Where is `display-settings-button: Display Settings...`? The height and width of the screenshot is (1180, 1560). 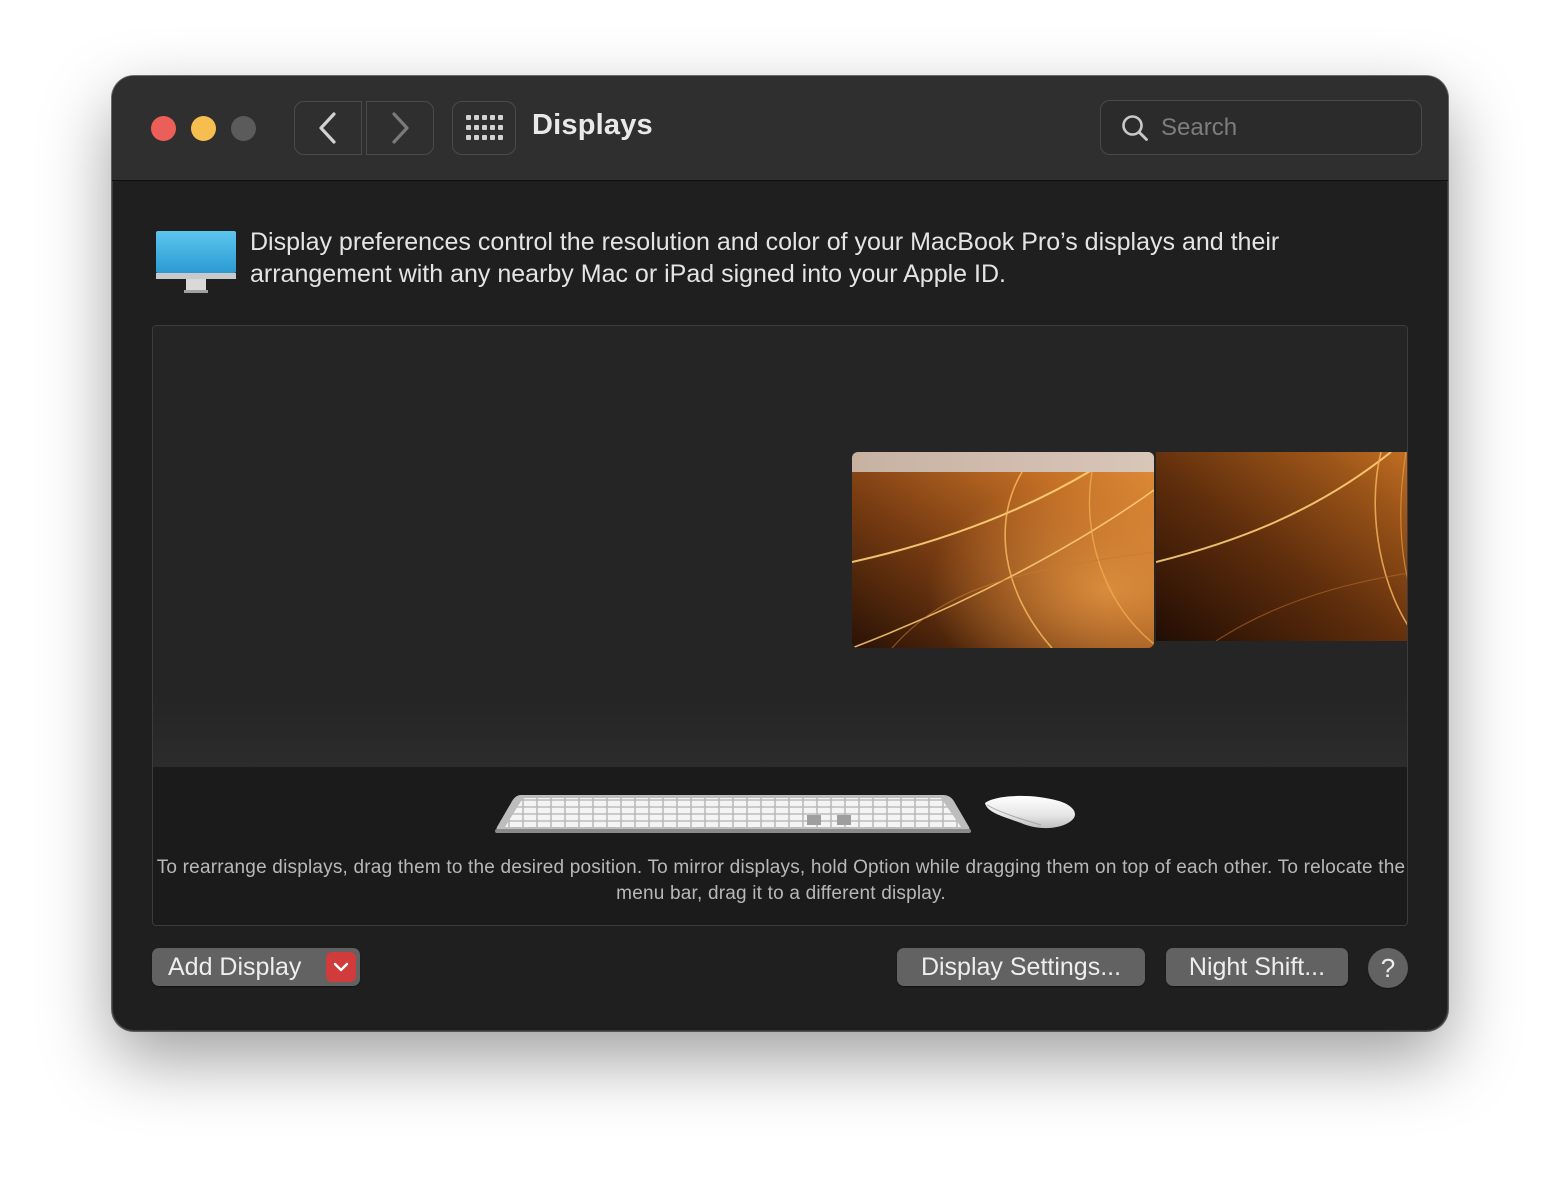 display-settings-button: Display Settings... is located at coordinates (1021, 967).